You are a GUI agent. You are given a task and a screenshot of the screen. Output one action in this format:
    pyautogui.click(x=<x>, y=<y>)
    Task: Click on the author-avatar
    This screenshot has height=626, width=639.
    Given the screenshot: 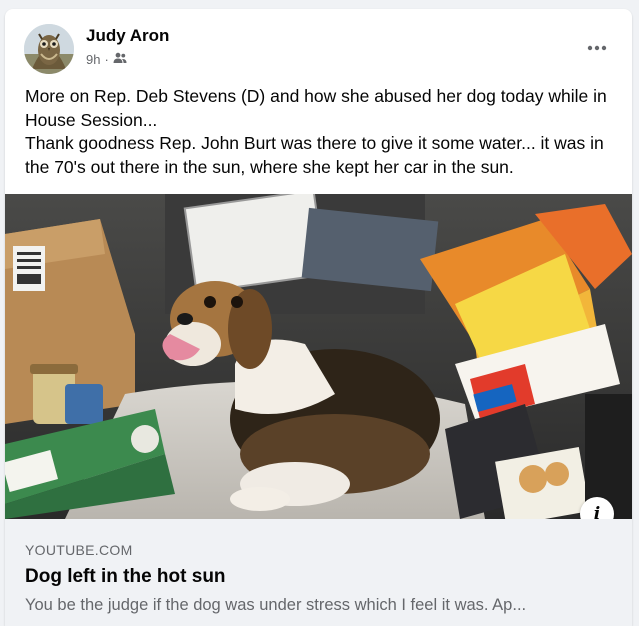 What is the action you would take?
    pyautogui.click(x=49, y=49)
    